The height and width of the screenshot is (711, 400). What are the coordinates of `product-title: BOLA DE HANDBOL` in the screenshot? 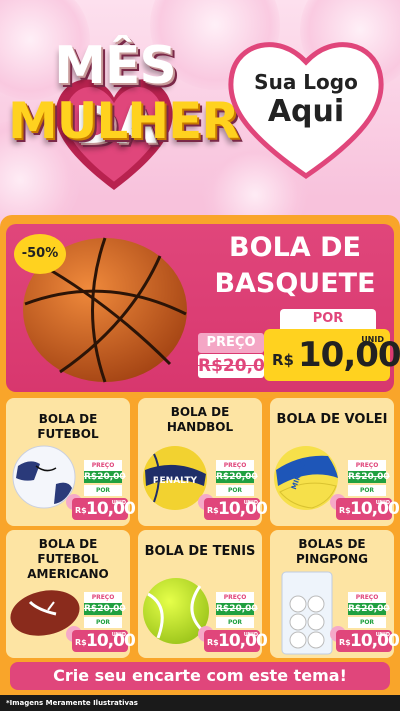 It's located at (200, 419).